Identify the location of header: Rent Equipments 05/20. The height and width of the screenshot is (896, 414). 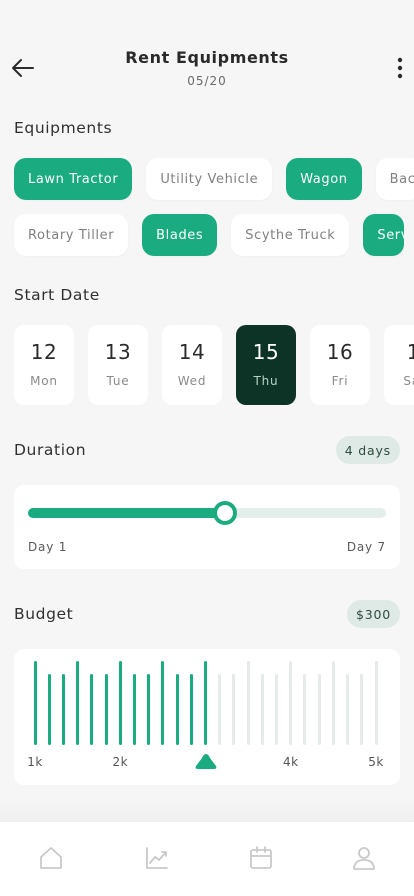
(207, 55).